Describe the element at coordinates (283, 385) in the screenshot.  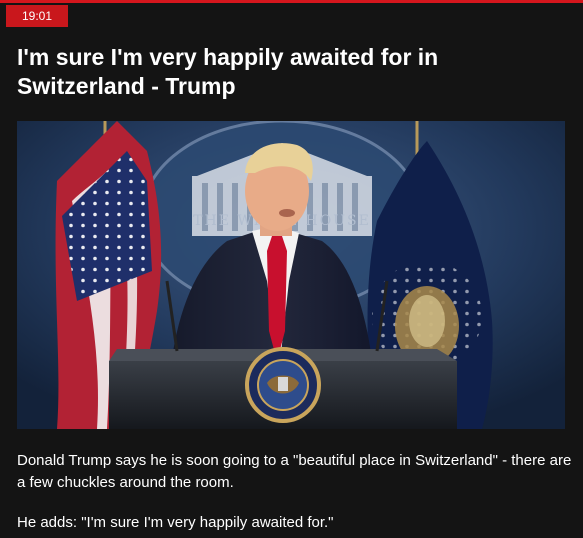
I see `presidential-seal-icon` at that location.